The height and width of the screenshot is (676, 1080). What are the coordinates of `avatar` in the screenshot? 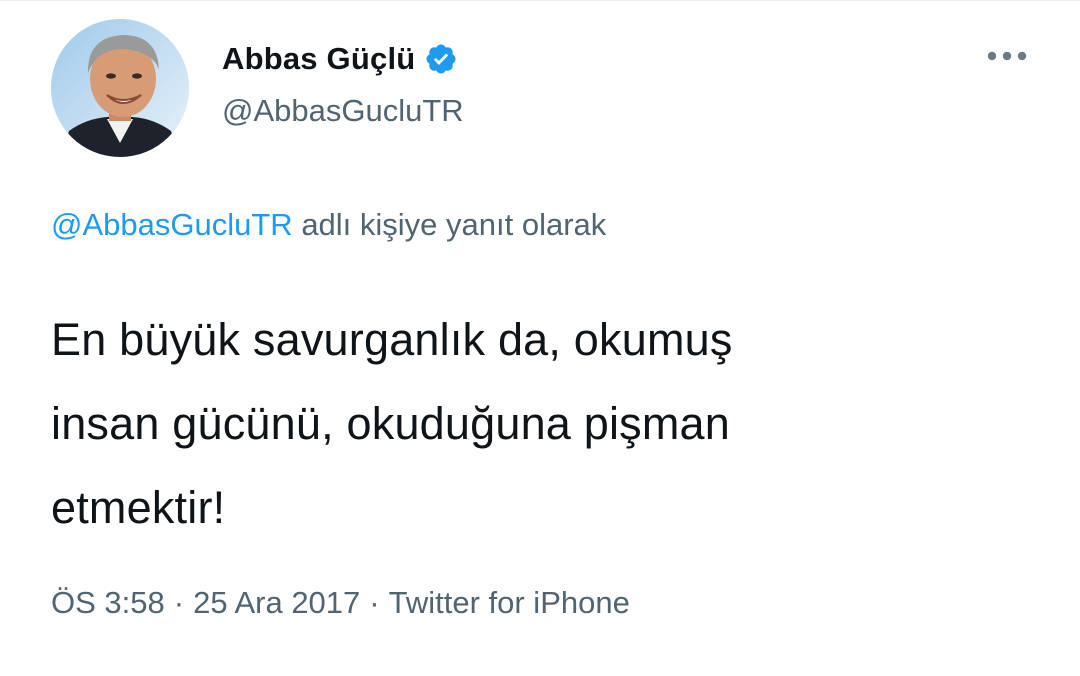 It's located at (120, 88).